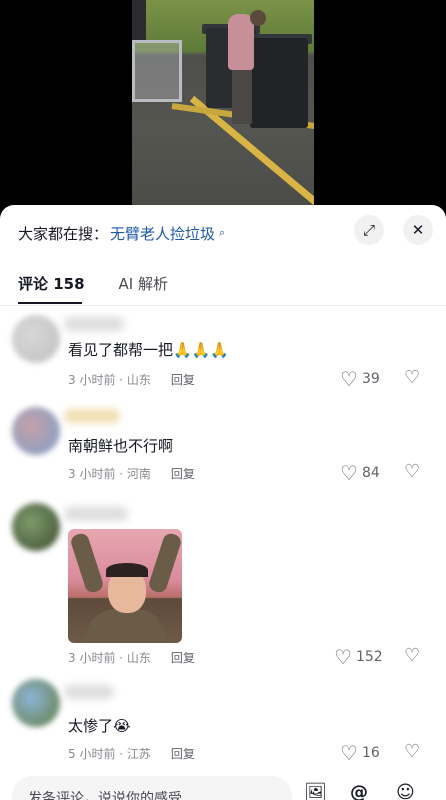  I want to click on video-frame, so click(223, 107).